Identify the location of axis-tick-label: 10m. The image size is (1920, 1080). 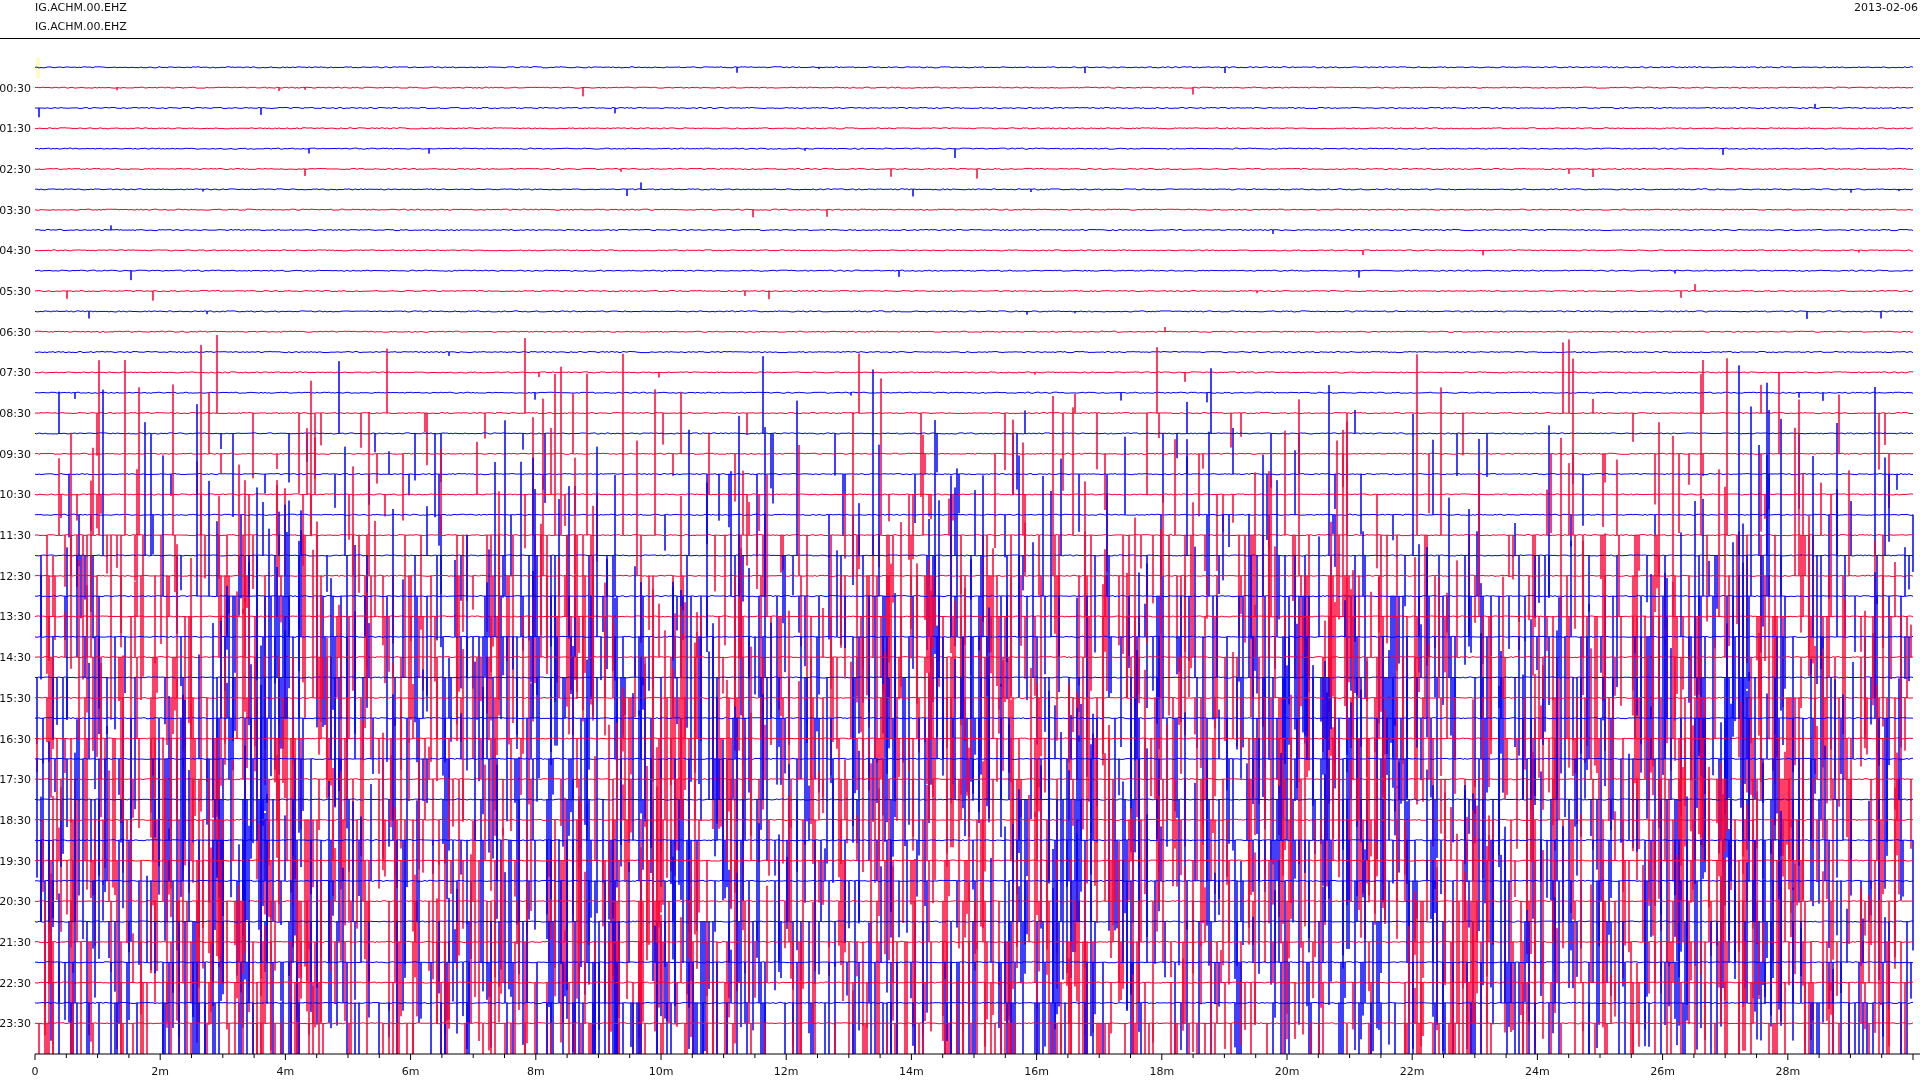
(661, 1071).